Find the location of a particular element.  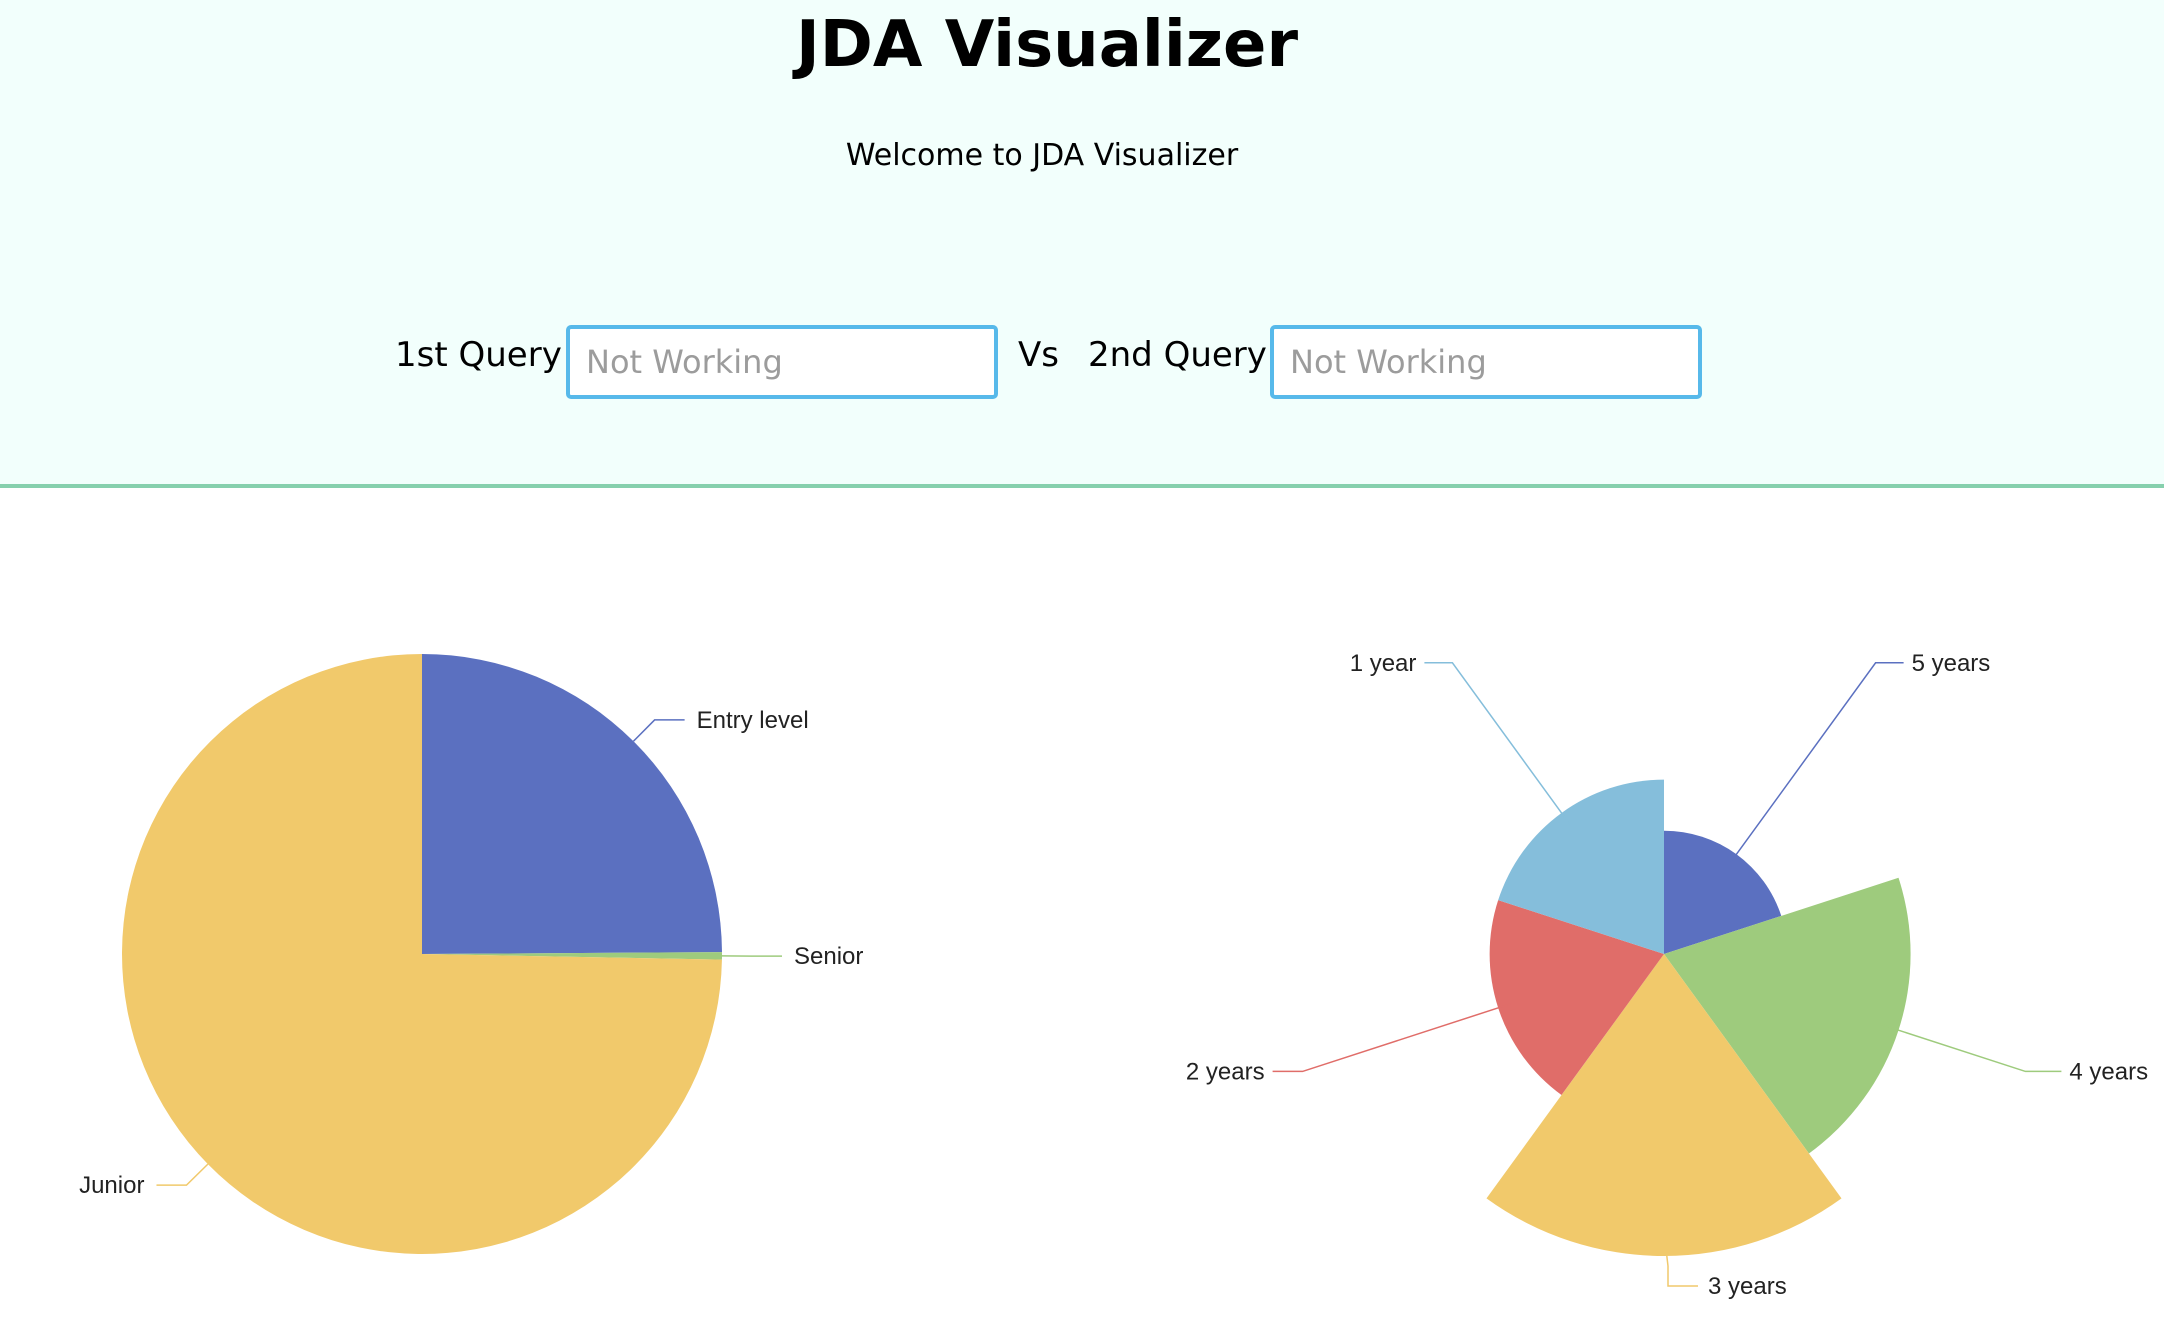

rose-label-1-year: 1 year is located at coordinates (1383, 663).